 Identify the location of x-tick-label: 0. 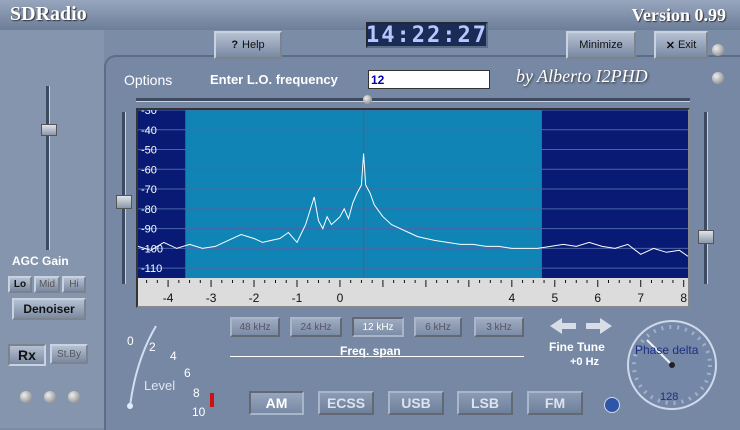
(340, 298).